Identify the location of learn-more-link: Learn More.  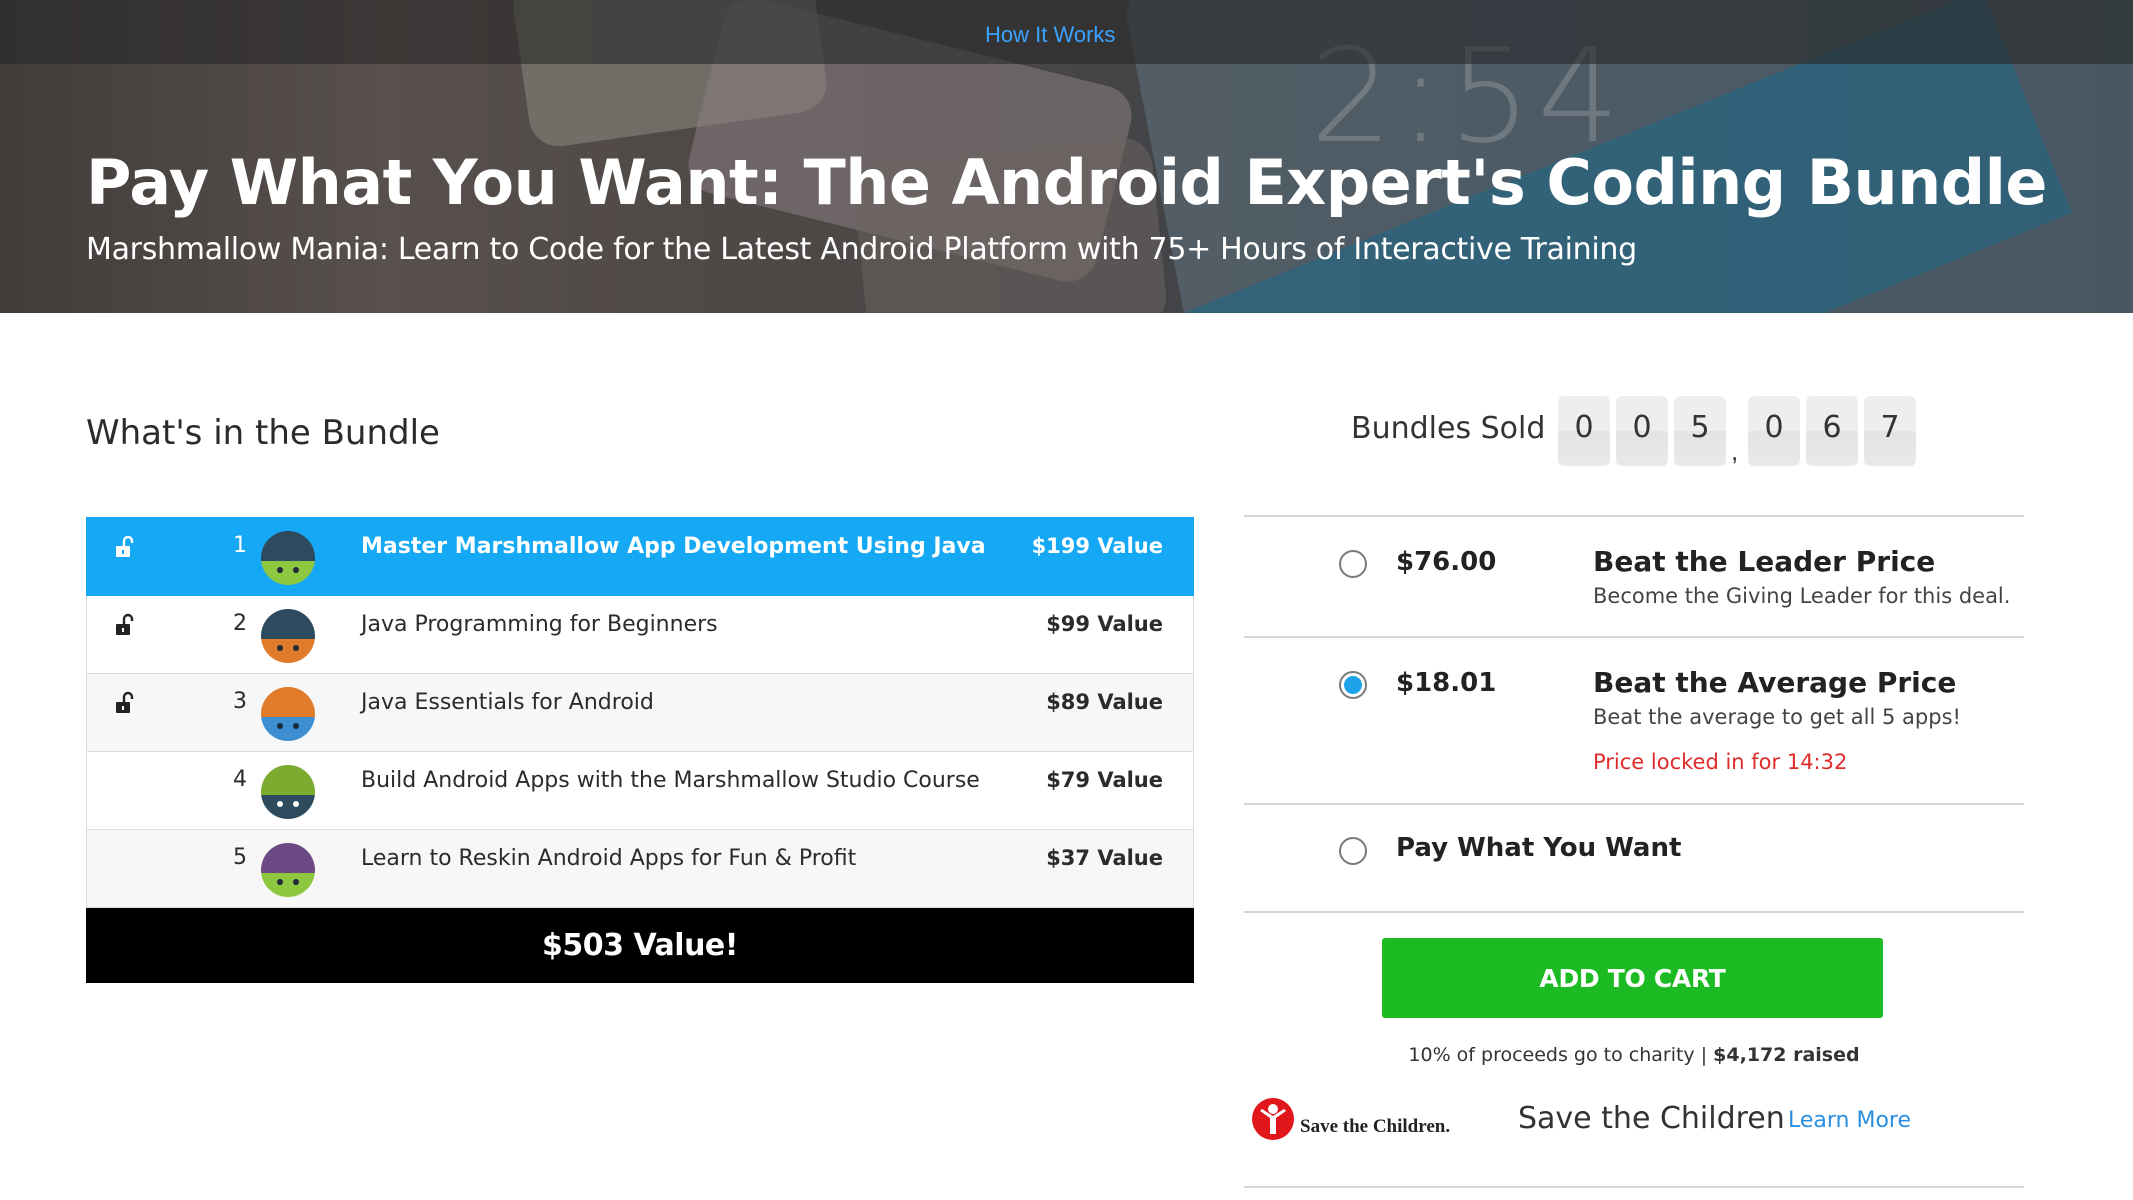
(1849, 1120).